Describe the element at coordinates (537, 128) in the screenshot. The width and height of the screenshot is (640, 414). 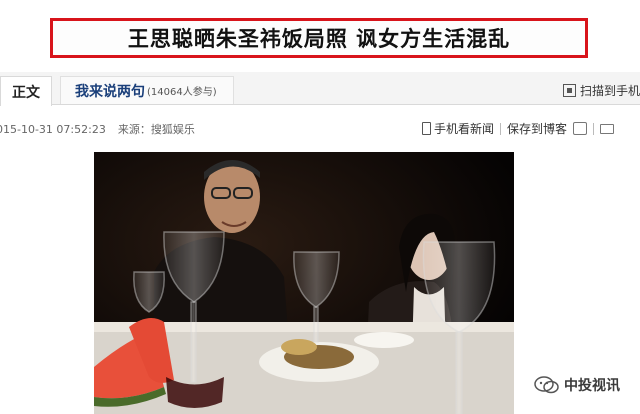
I see `save-to-blog-link: 保存到博客` at that location.